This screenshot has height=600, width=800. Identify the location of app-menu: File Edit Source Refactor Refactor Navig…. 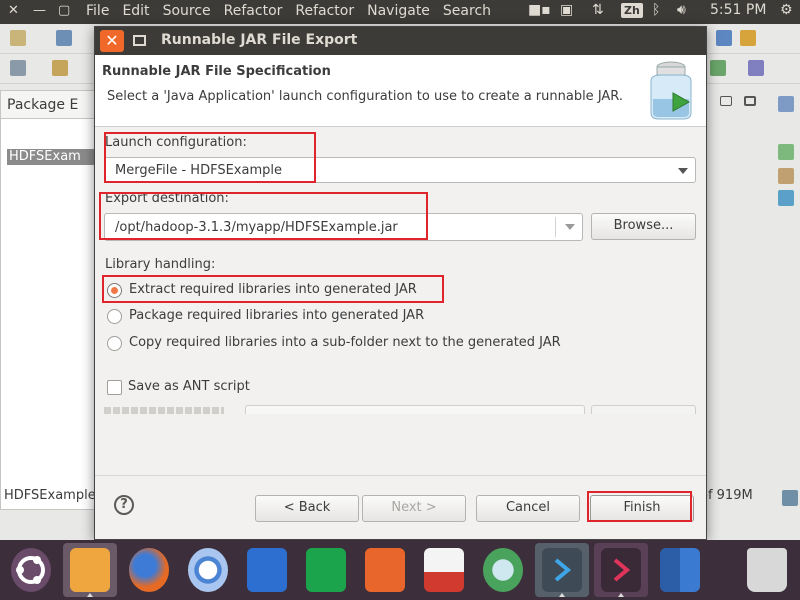
(288, 11).